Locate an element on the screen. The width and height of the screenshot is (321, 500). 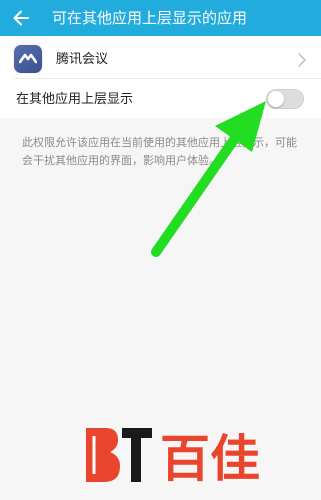
divider is located at coordinates (167, 78).